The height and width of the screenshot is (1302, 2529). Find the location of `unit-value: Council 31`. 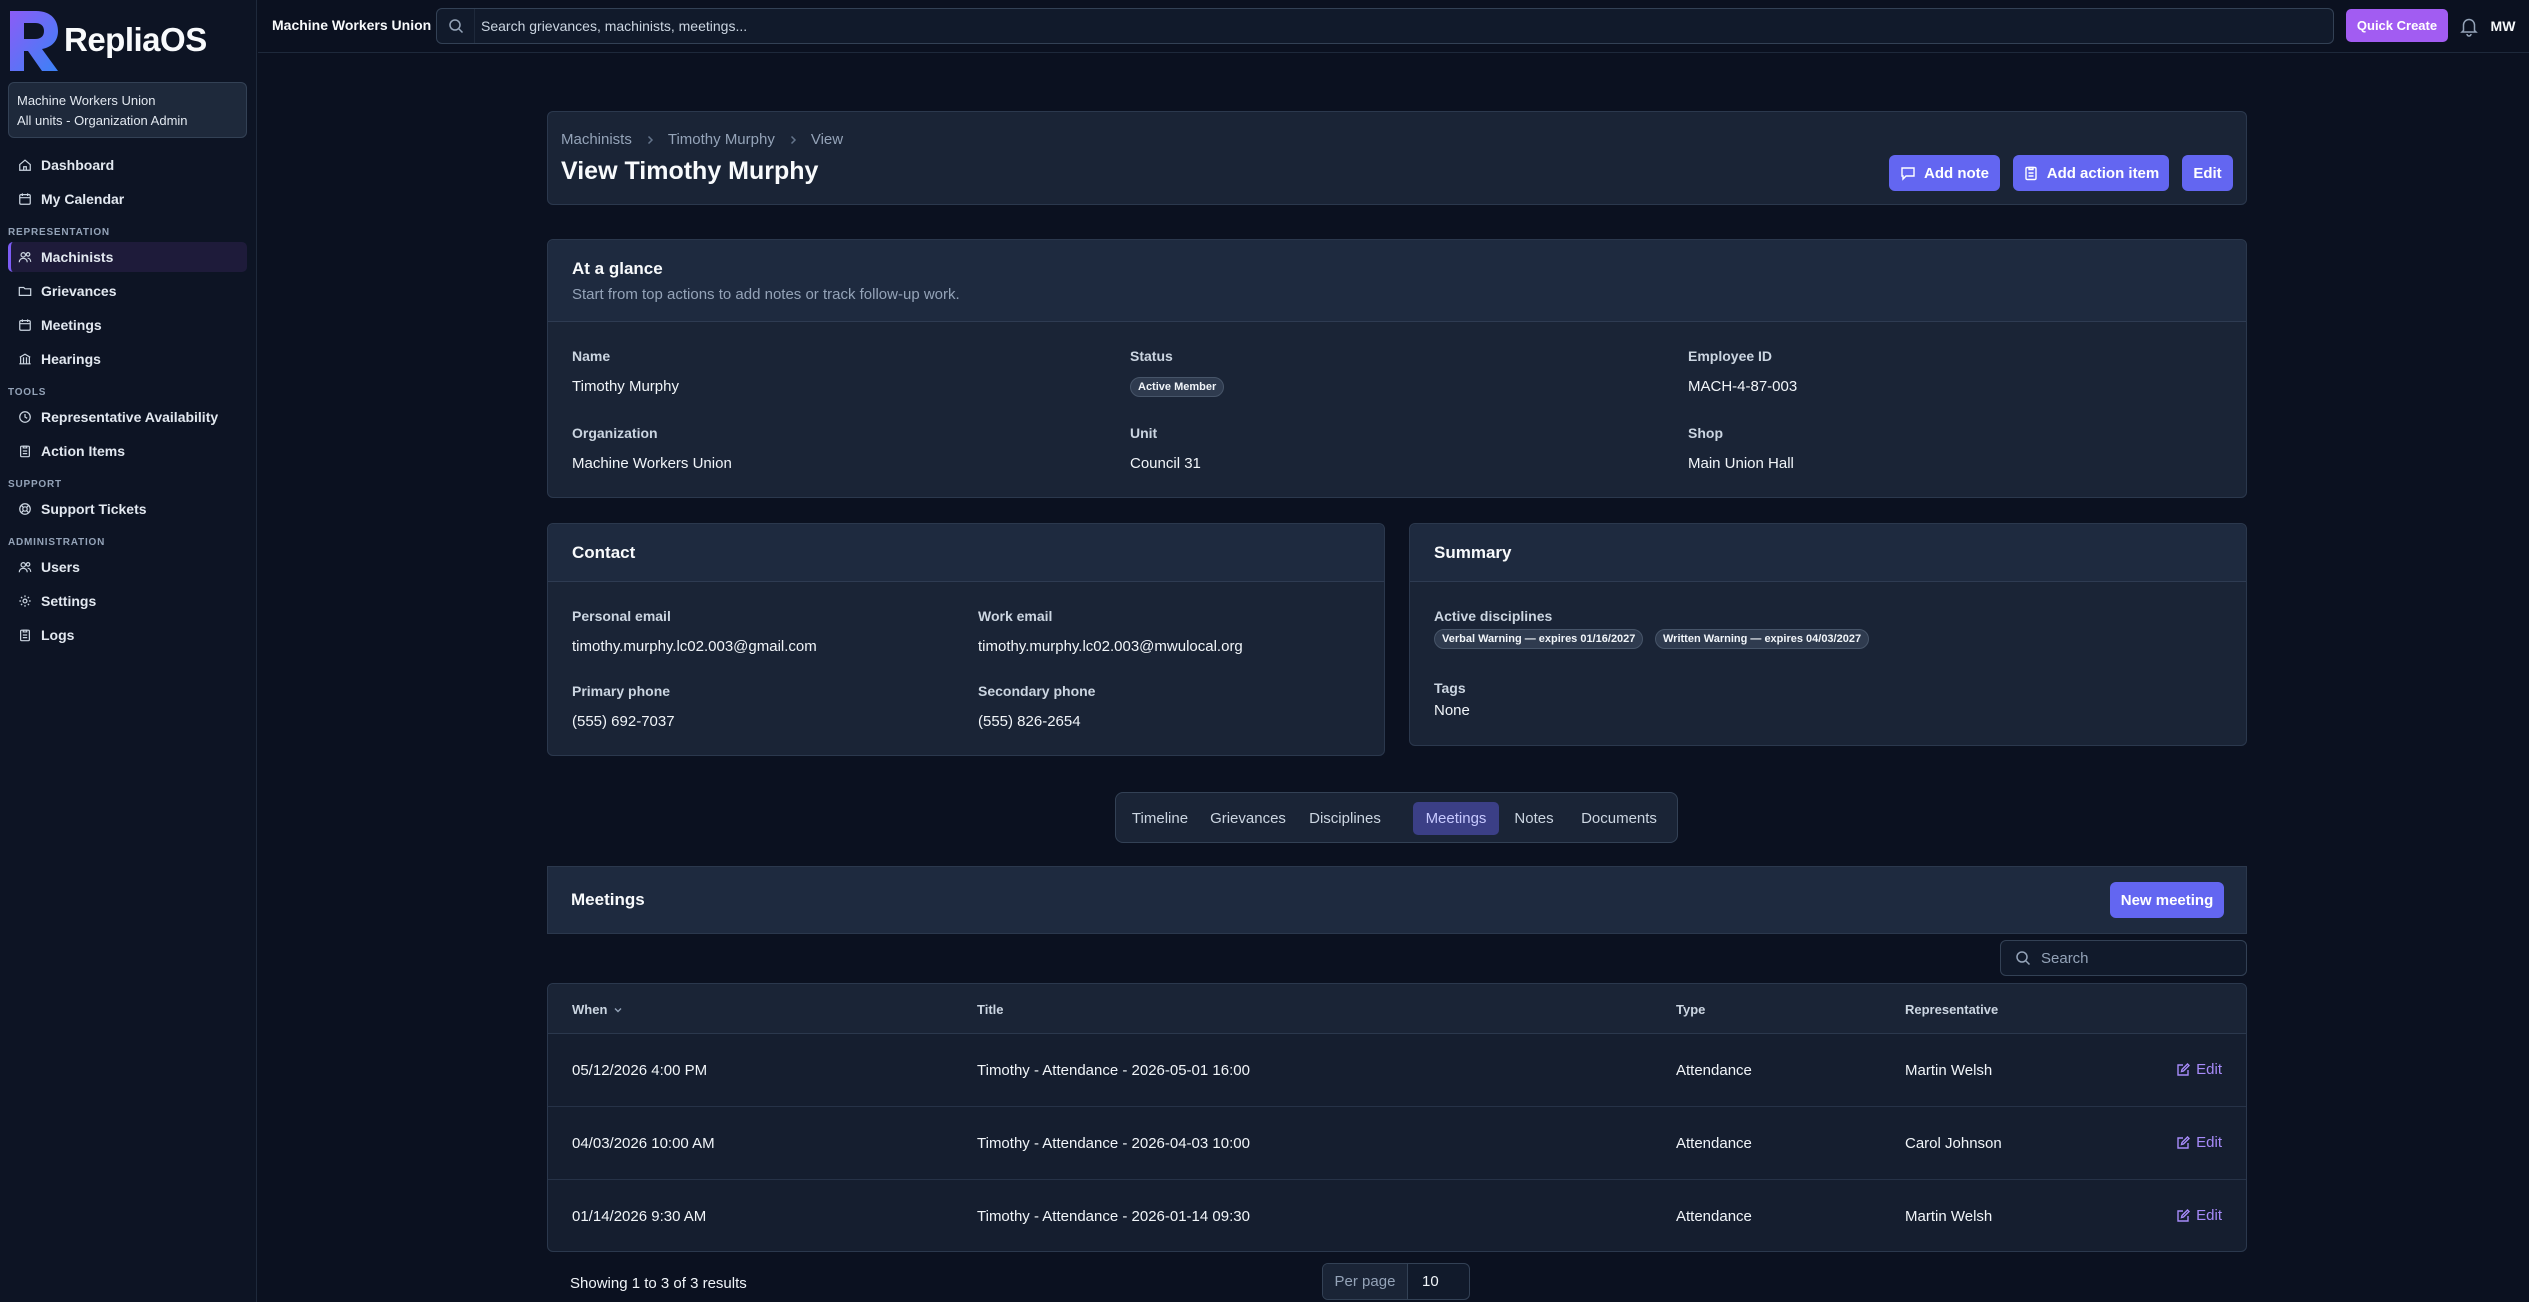

unit-value: Council 31 is located at coordinates (1165, 463).